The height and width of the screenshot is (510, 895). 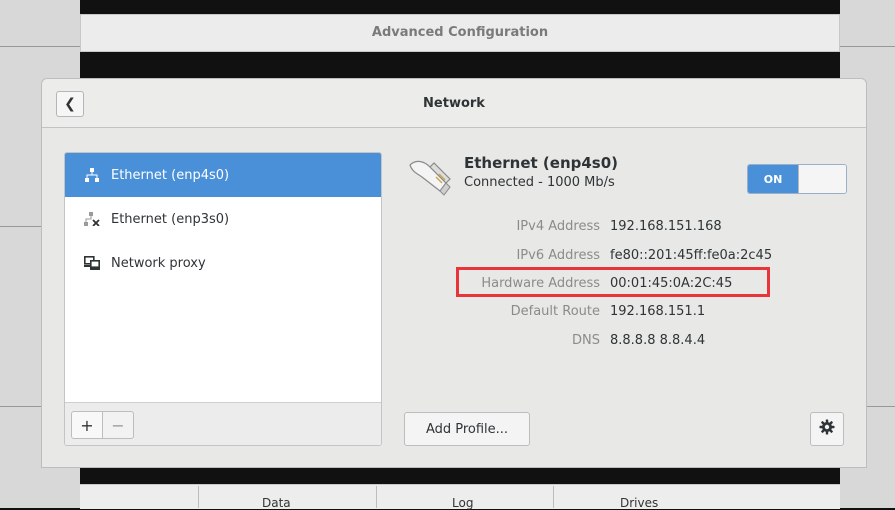 I want to click on gear-icon, so click(x=827, y=429).